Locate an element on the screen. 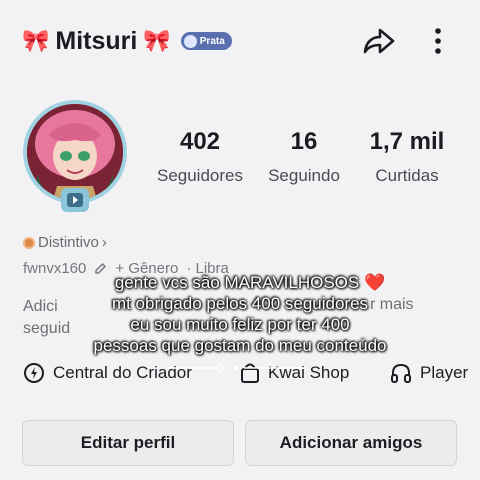  distinctive-label: Distintivo is located at coordinates (68, 242).